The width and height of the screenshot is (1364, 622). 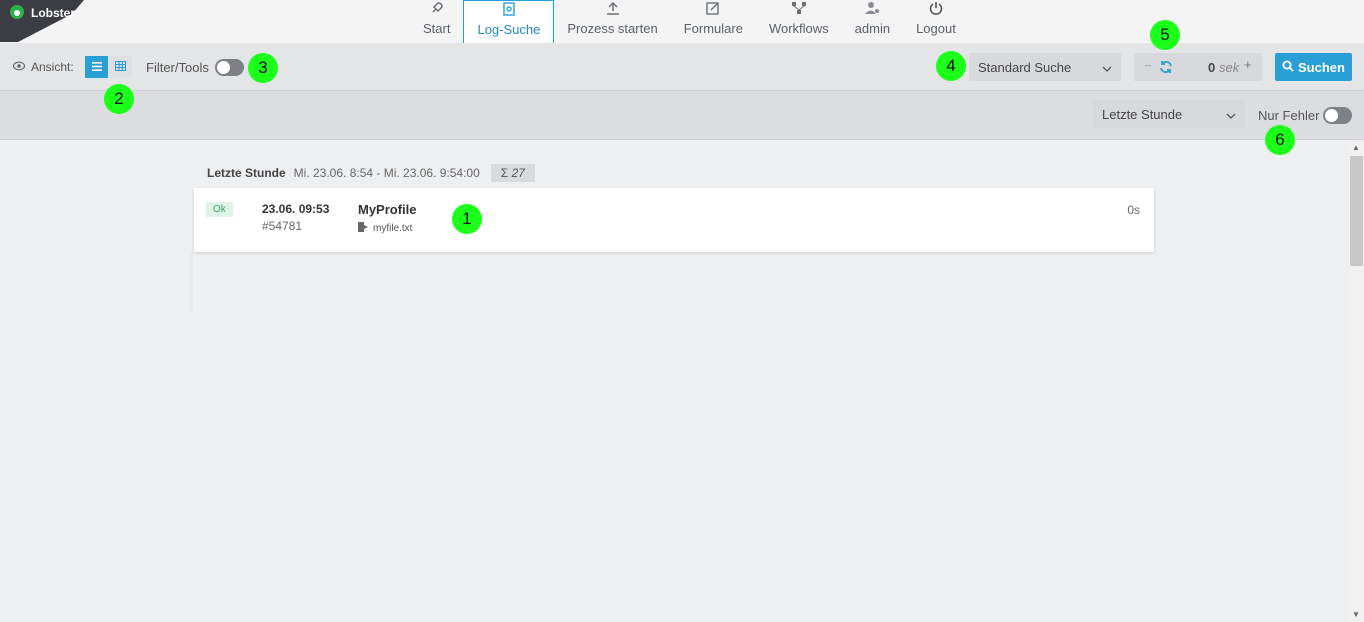 I want to click on list-icon, so click(x=96, y=67).